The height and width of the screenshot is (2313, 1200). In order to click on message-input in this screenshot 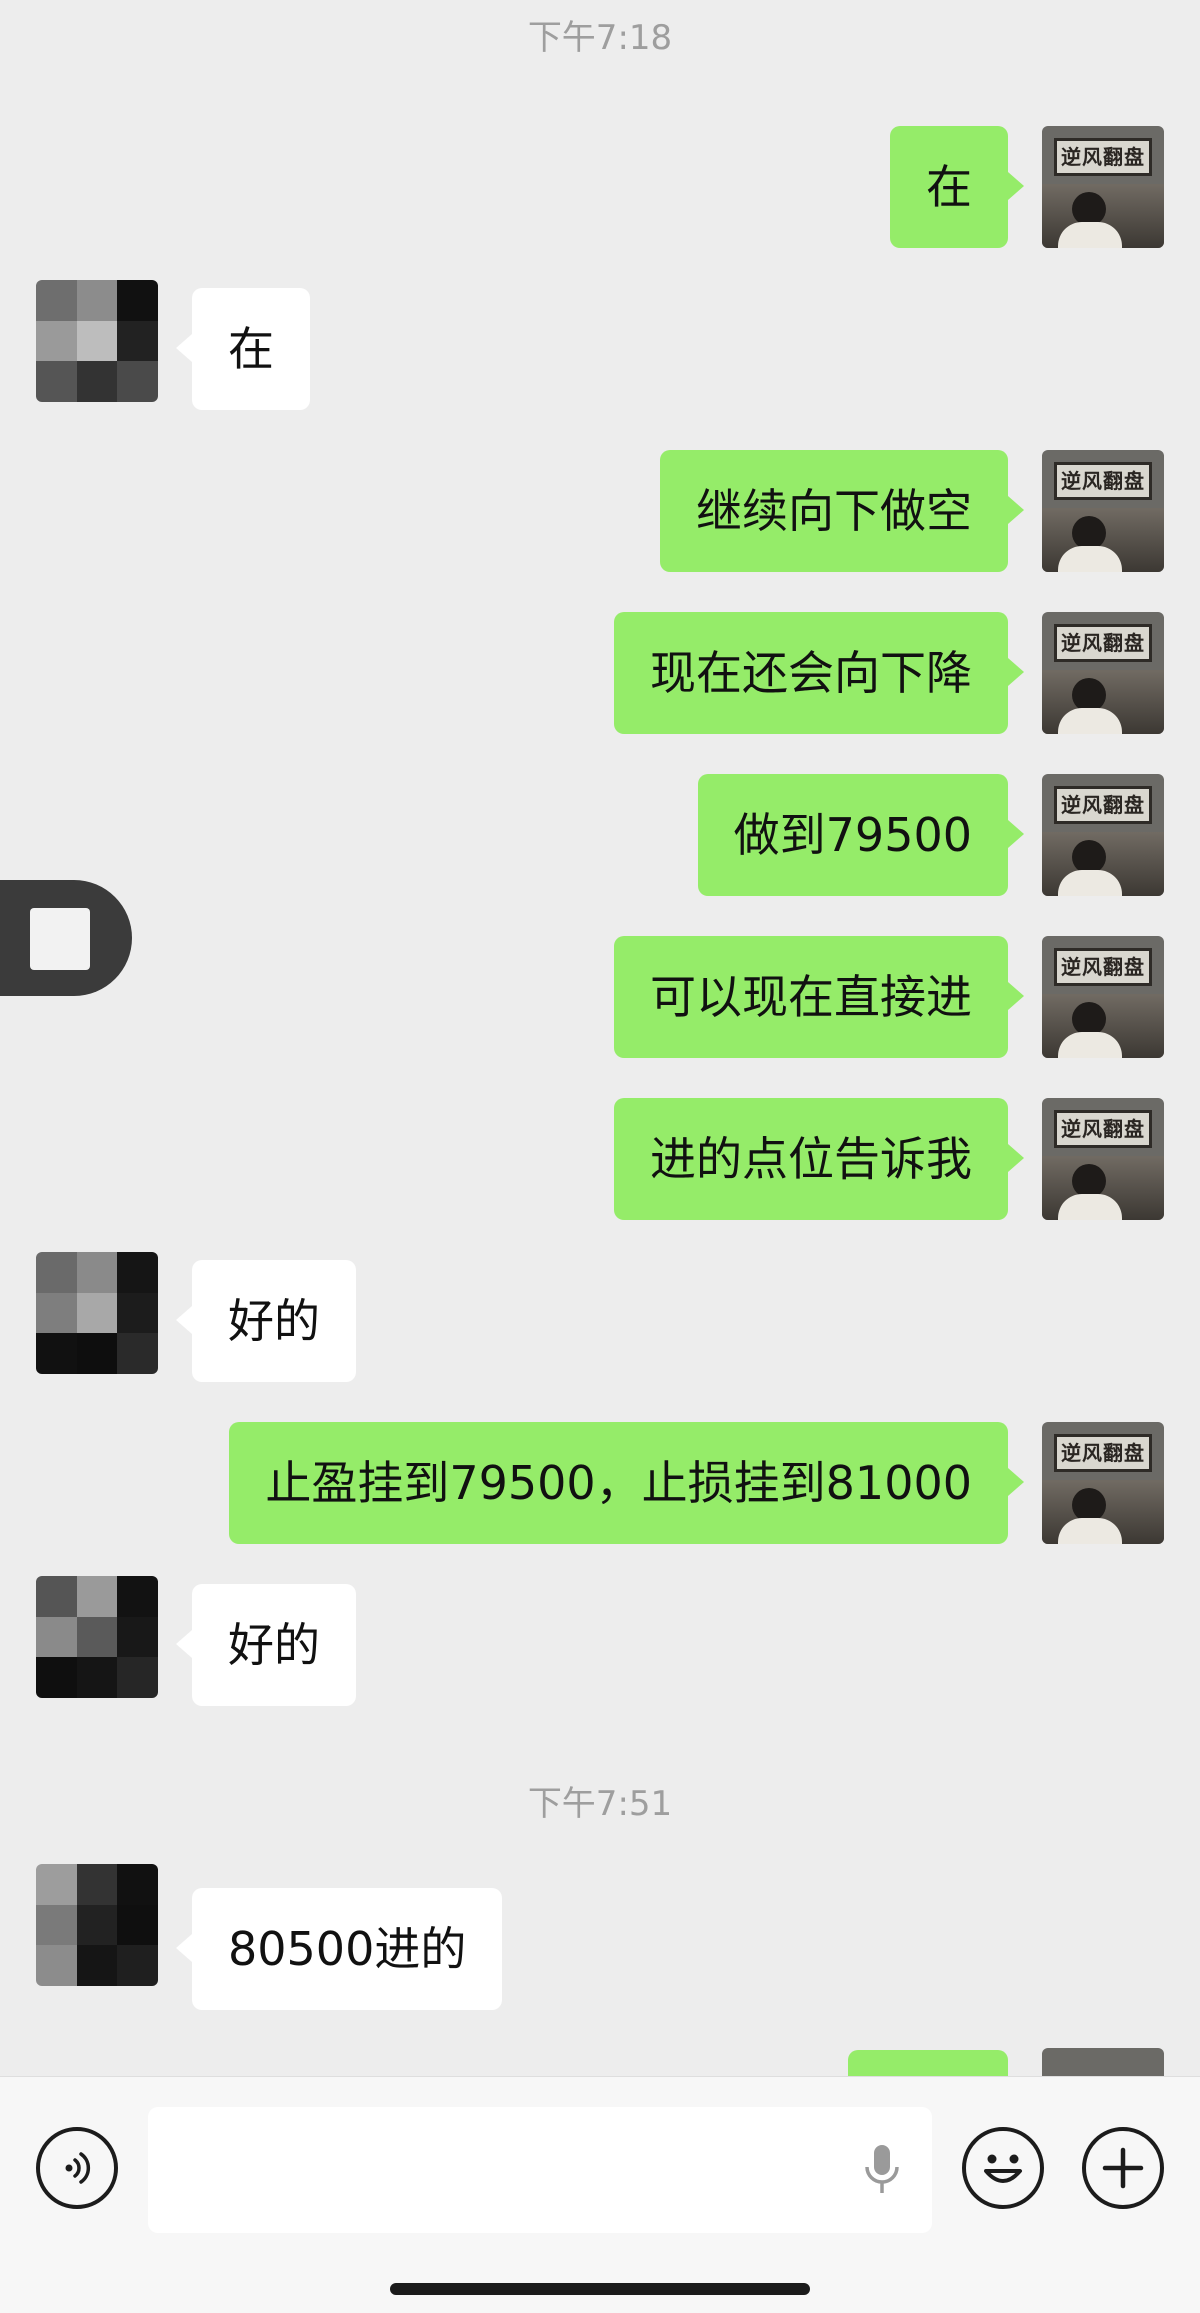, I will do `click(540, 2170)`.